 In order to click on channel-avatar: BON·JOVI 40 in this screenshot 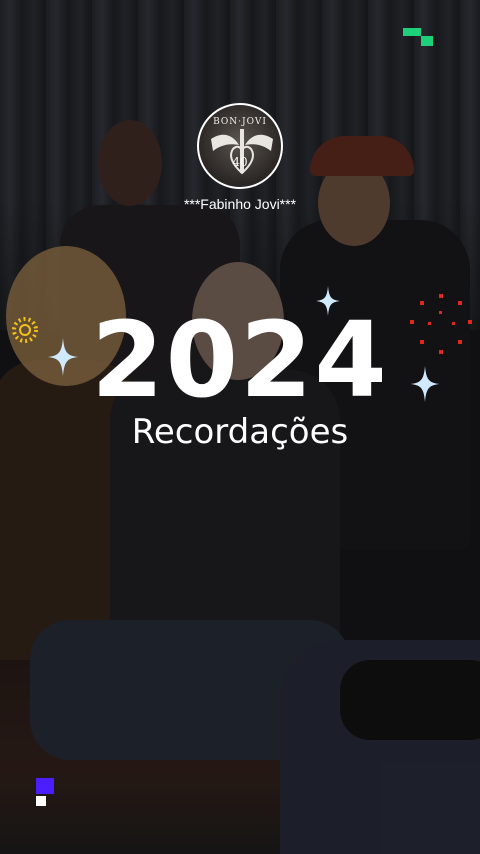, I will do `click(240, 146)`.